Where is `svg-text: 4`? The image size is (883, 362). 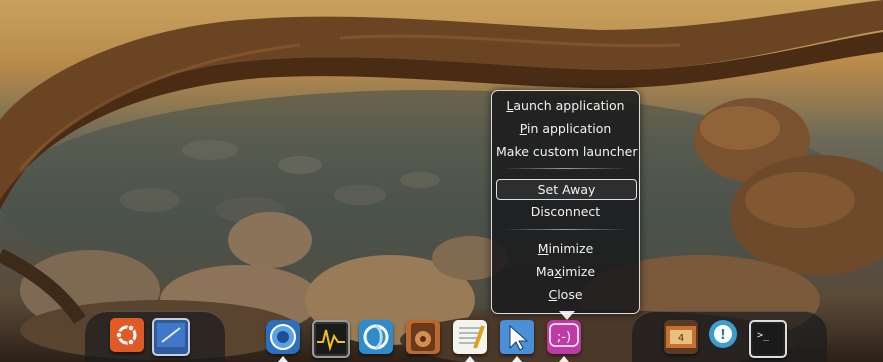 svg-text: 4 is located at coordinates (681, 338).